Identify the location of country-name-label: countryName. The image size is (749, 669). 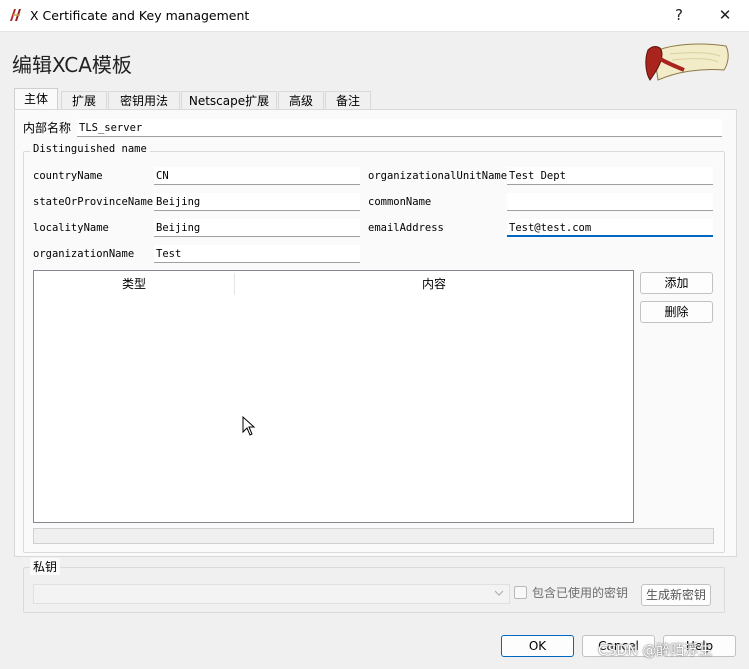
(68, 176).